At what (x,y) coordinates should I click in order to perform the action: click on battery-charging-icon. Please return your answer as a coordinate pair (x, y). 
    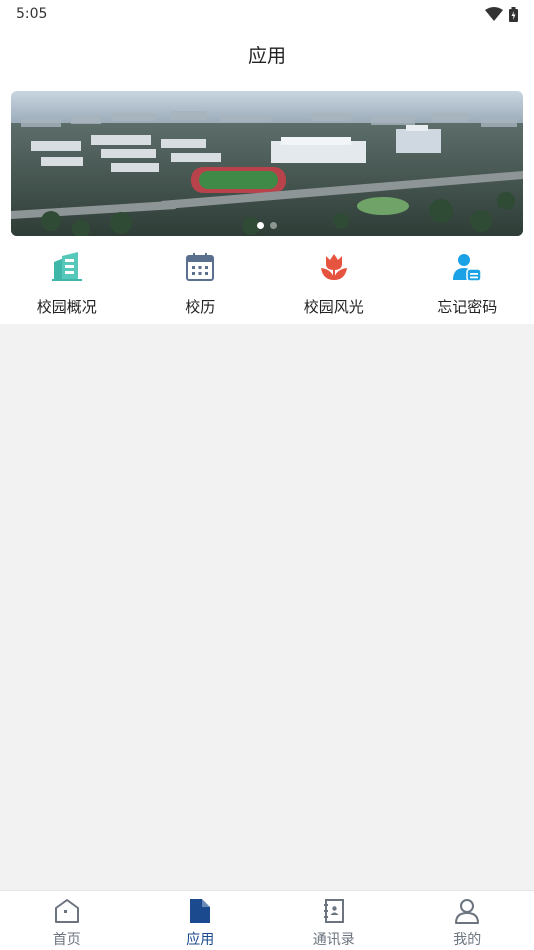
    Looking at the image, I should click on (513, 14).